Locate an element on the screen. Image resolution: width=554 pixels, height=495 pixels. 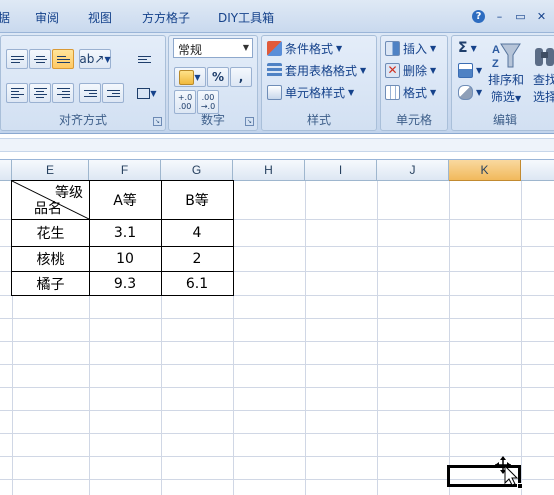
fill-down-icon is located at coordinates (465, 70).